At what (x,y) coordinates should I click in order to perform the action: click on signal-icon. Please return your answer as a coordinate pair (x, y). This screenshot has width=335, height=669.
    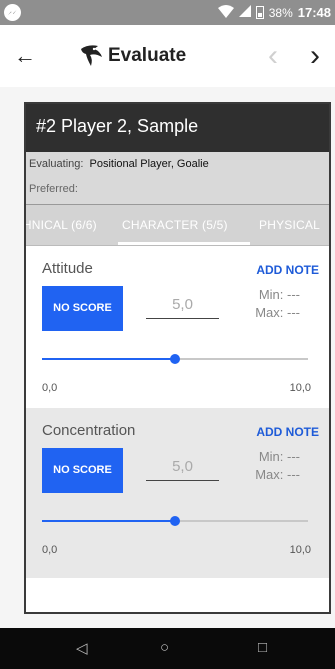
    Looking at the image, I should click on (244, 12).